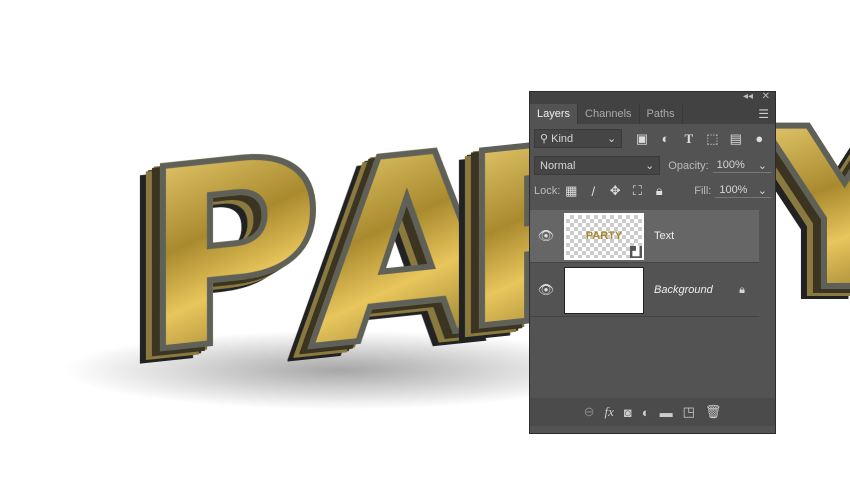  What do you see at coordinates (763, 114) in the screenshot?
I see `panel-menu-icon: ☰` at bounding box center [763, 114].